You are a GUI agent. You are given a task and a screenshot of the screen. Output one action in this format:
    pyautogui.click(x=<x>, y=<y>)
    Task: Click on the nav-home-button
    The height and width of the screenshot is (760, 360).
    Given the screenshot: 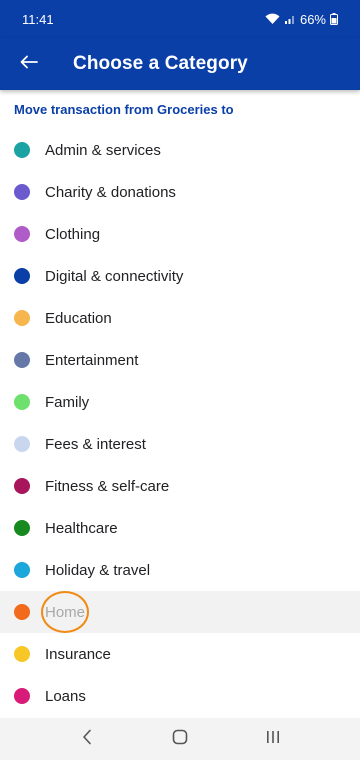 What is the action you would take?
    pyautogui.click(x=180, y=739)
    